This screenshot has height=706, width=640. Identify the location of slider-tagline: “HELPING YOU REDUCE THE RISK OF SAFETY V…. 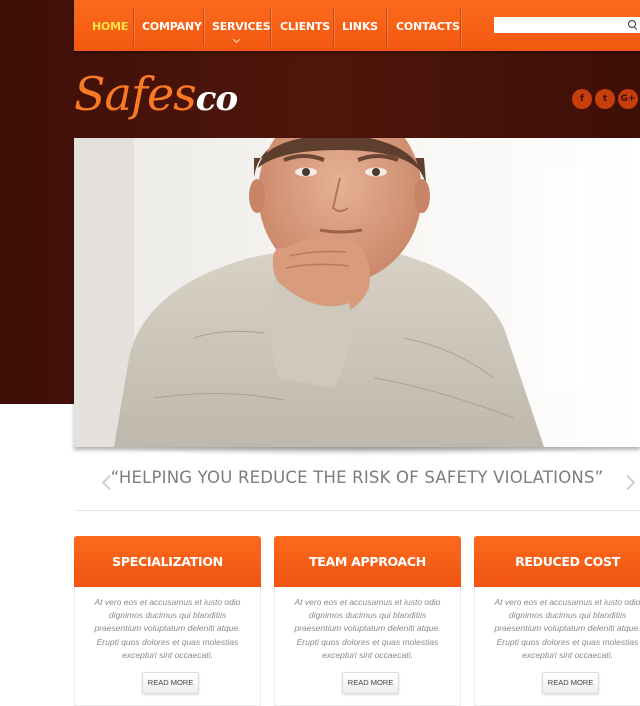
(357, 477).